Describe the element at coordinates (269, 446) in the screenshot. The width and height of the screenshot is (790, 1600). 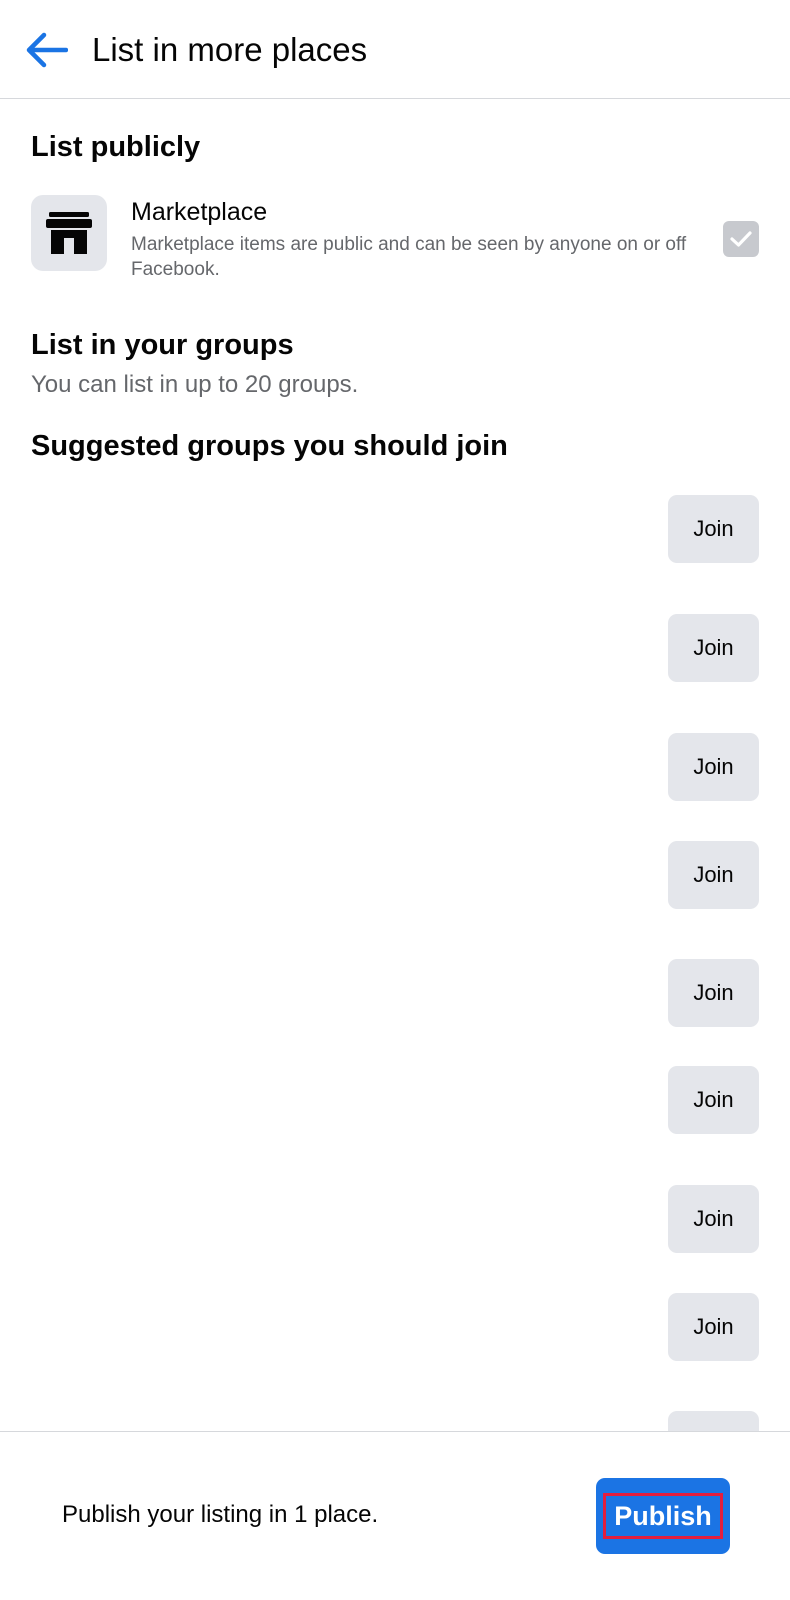
I see `suggested-groups-heading: Suggested groups you should join` at that location.